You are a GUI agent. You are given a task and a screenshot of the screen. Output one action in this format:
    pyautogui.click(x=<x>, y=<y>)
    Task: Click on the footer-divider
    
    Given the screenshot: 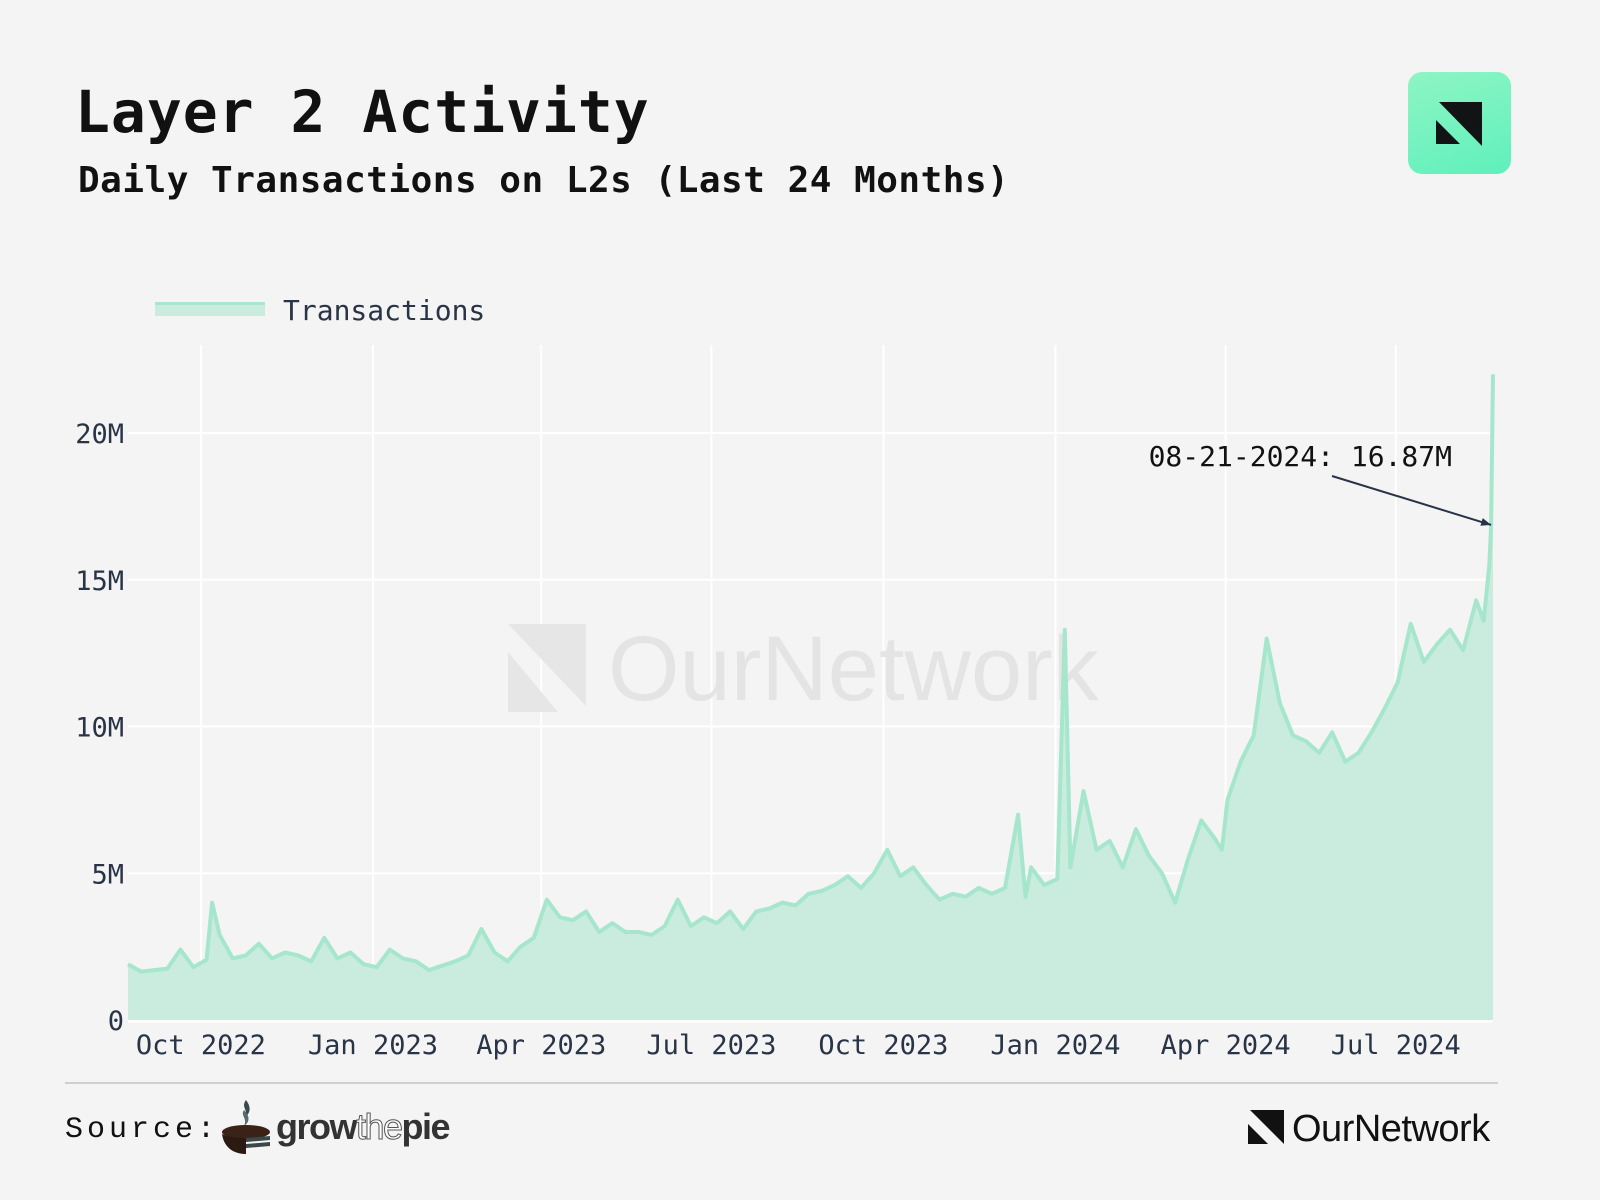 What is the action you would take?
    pyautogui.click(x=781, y=1083)
    